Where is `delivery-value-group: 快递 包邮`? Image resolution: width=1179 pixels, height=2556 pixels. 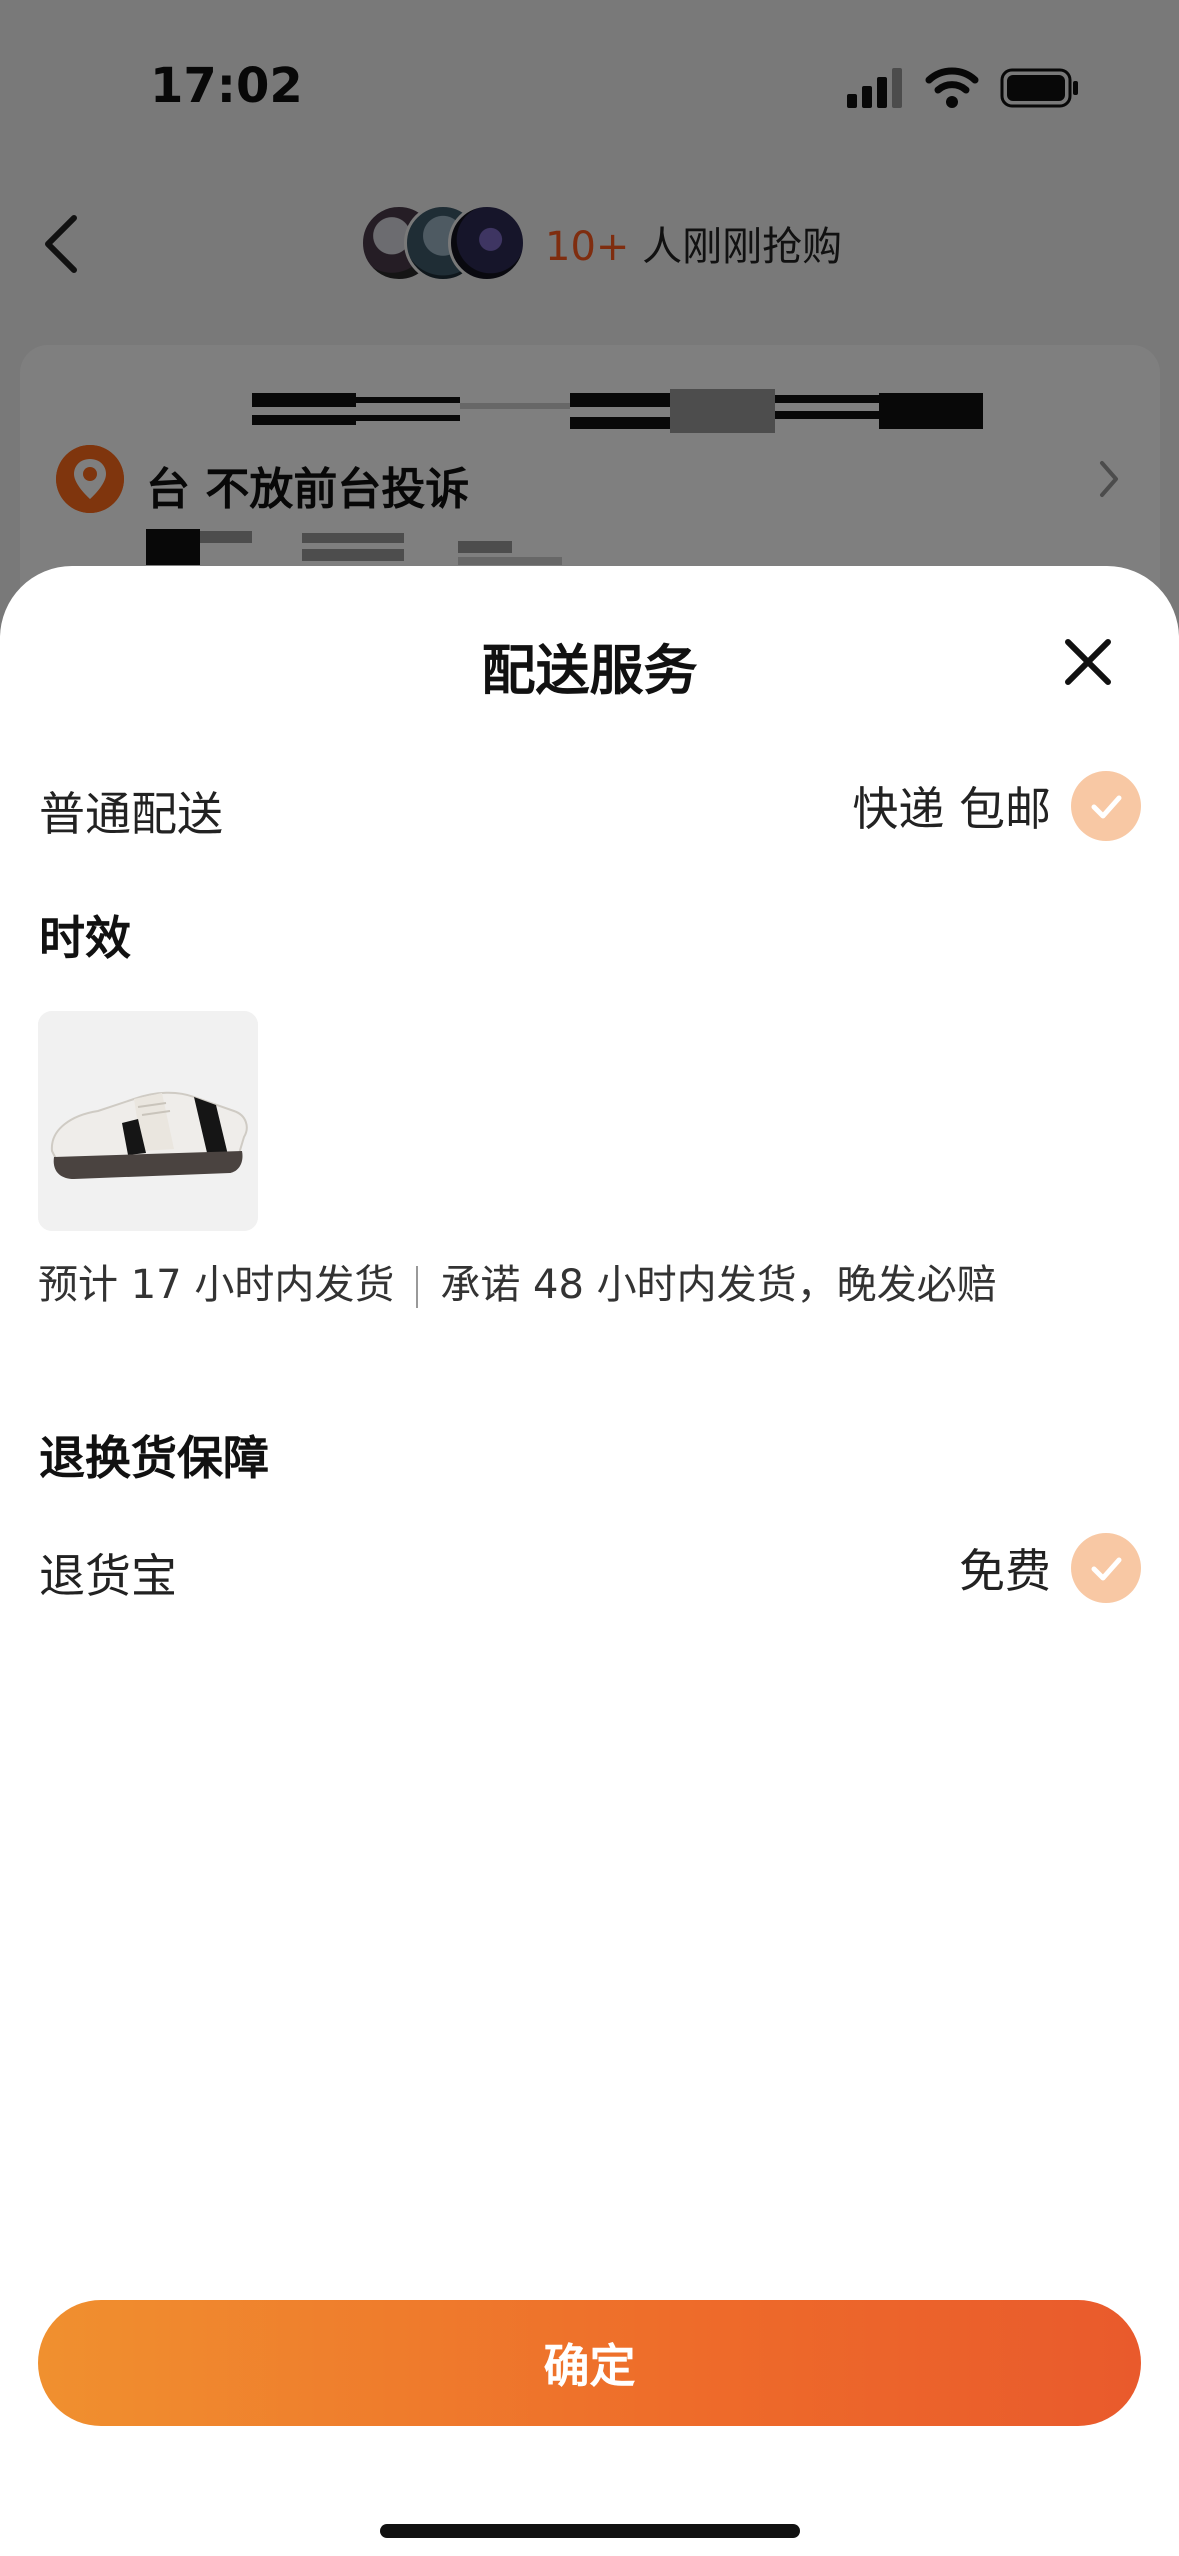 delivery-value-group: 快递 包邮 is located at coordinates (996, 806).